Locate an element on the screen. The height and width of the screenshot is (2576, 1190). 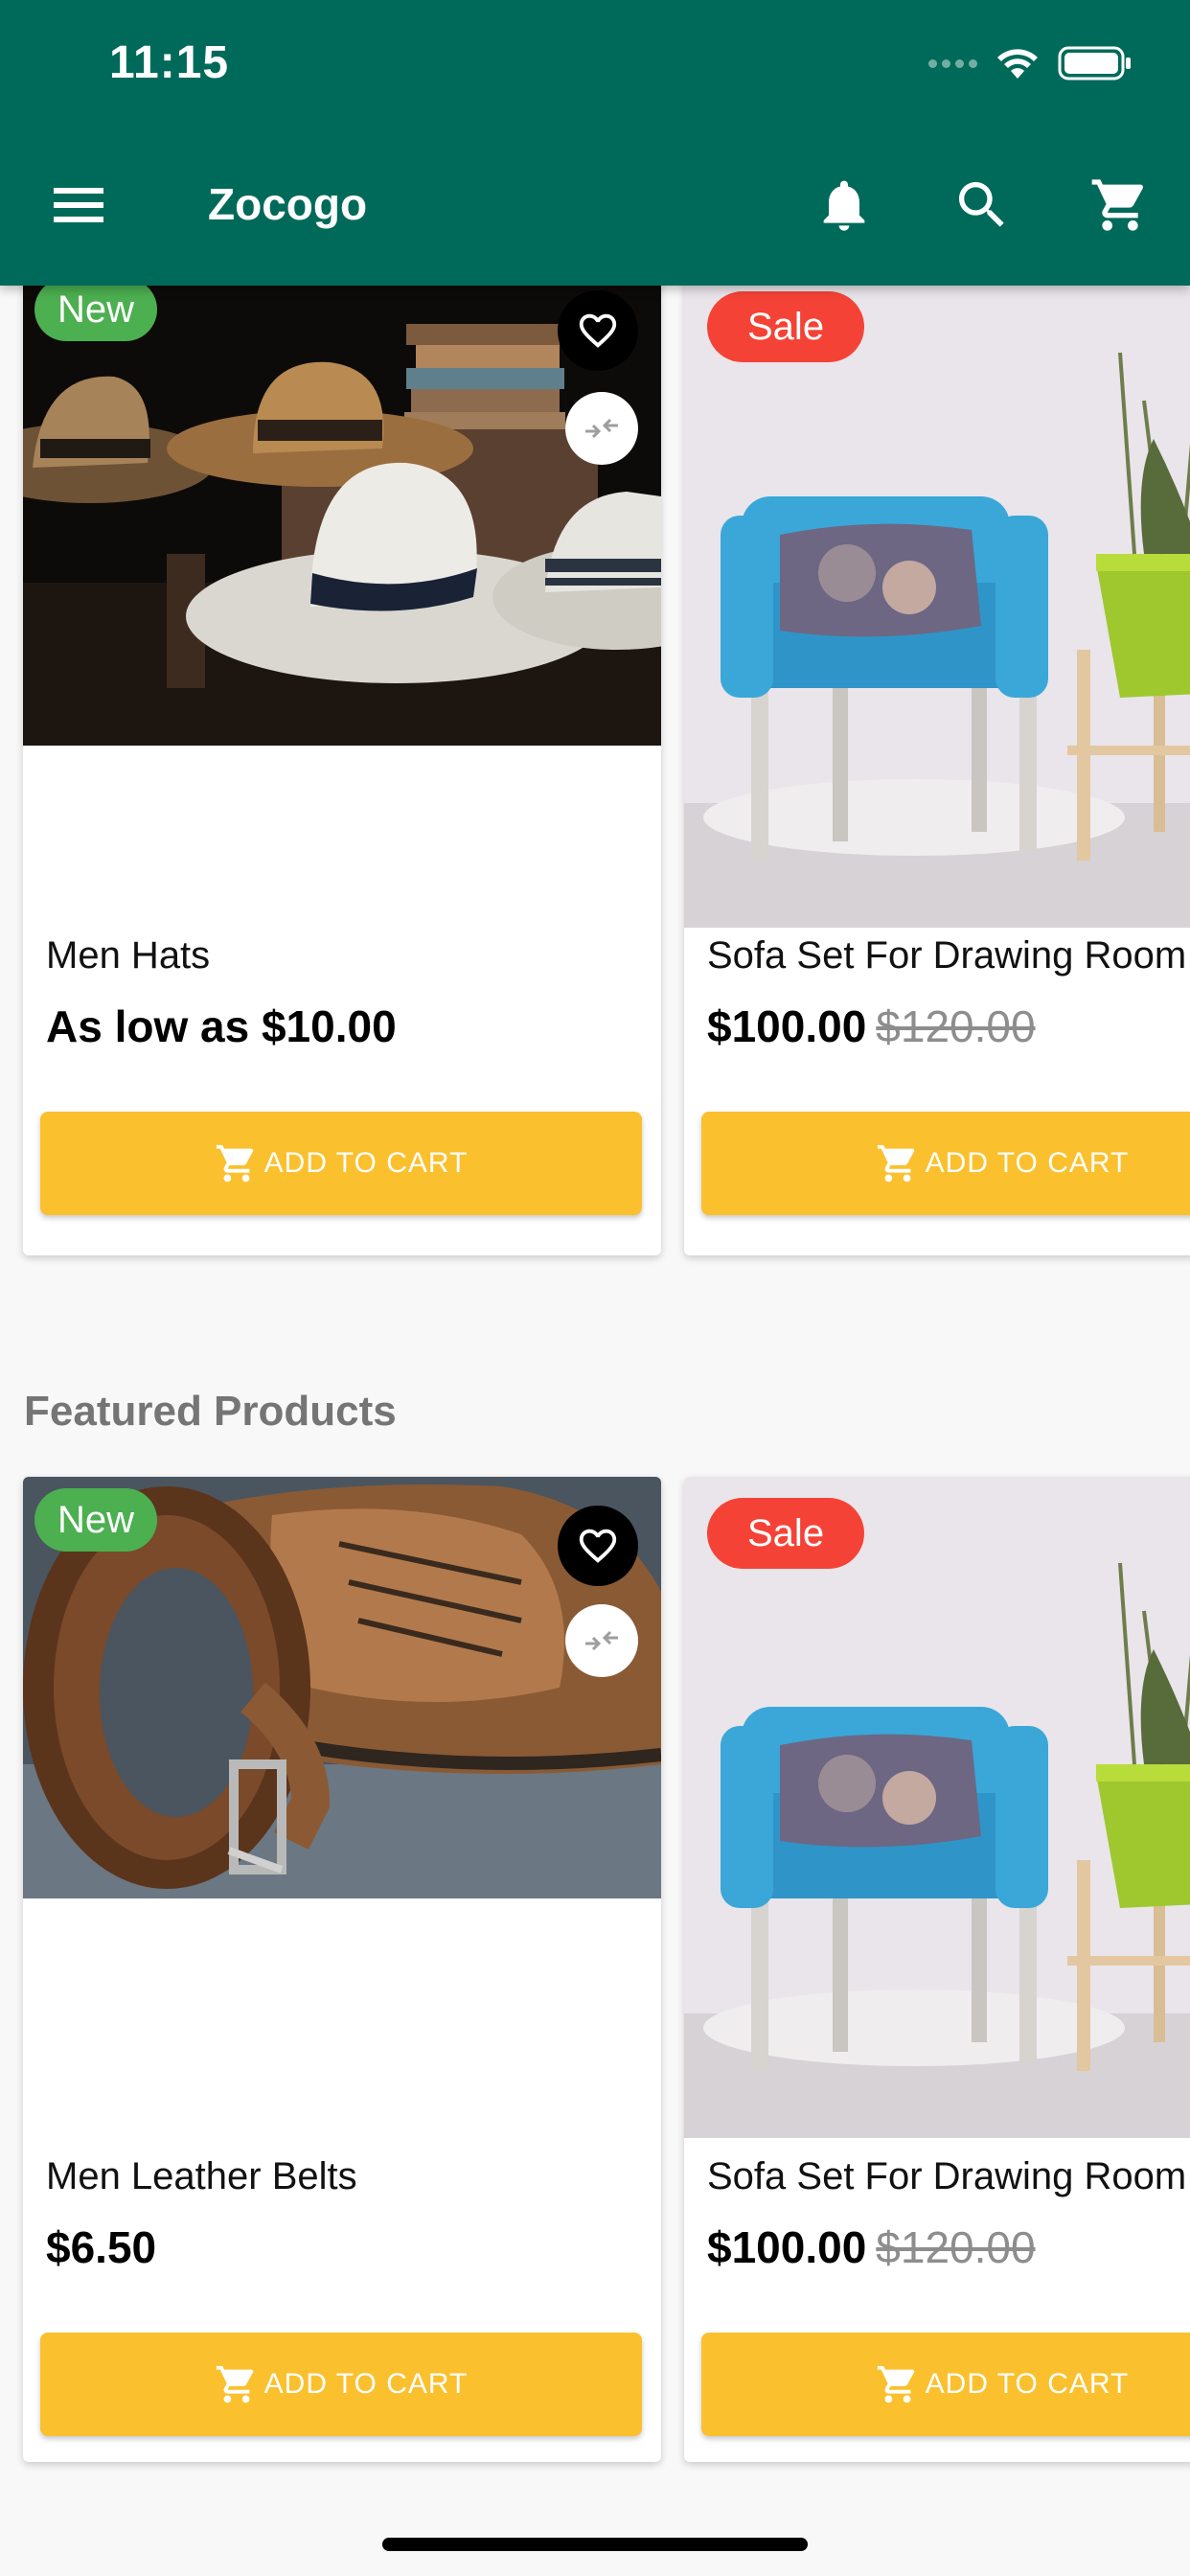
search-icon is located at coordinates (982, 205).